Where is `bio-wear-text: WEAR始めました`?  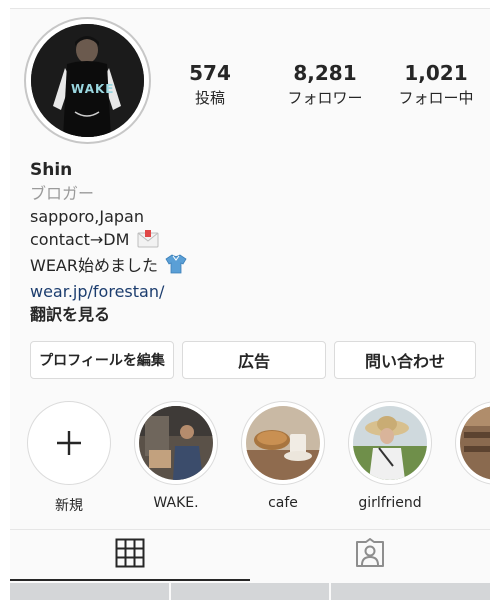 bio-wear-text: WEAR始めました is located at coordinates (94, 265).